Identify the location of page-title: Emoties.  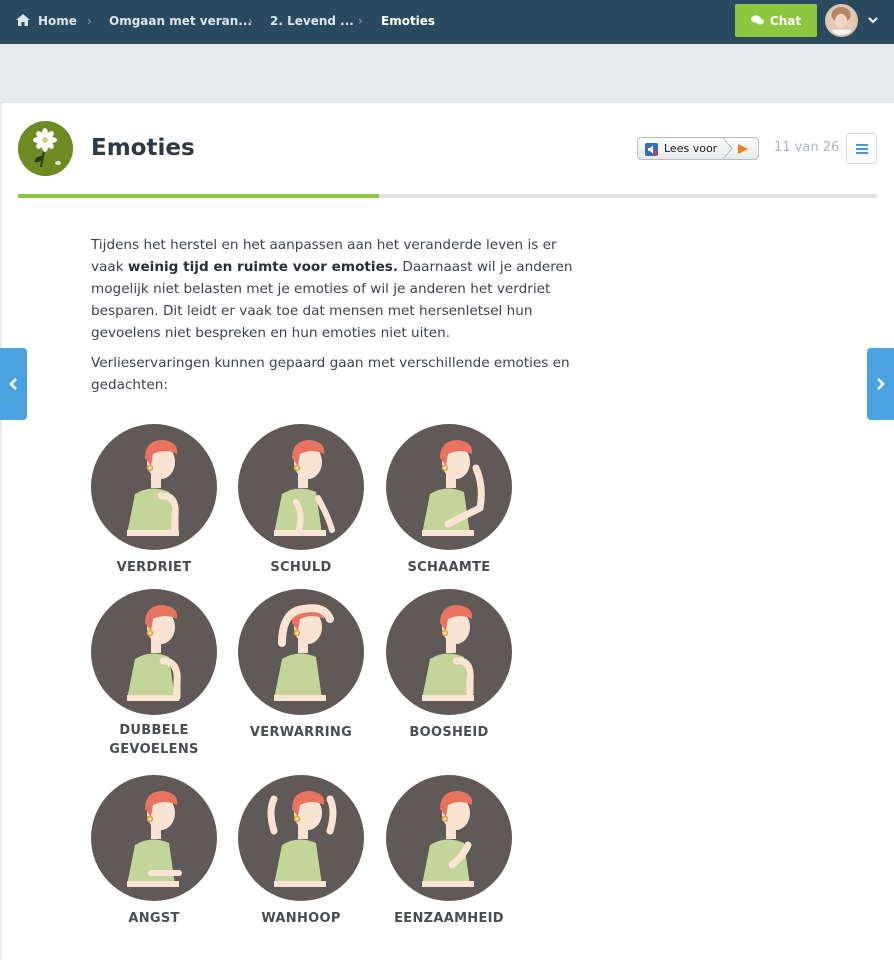
(143, 148).